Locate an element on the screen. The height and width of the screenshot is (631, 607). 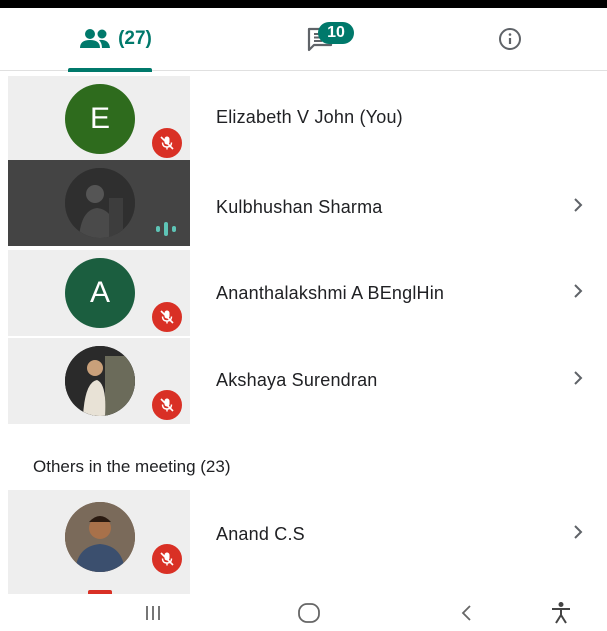
participant-row: E Elizabeth V John (You) is located at coordinates (303, 119).